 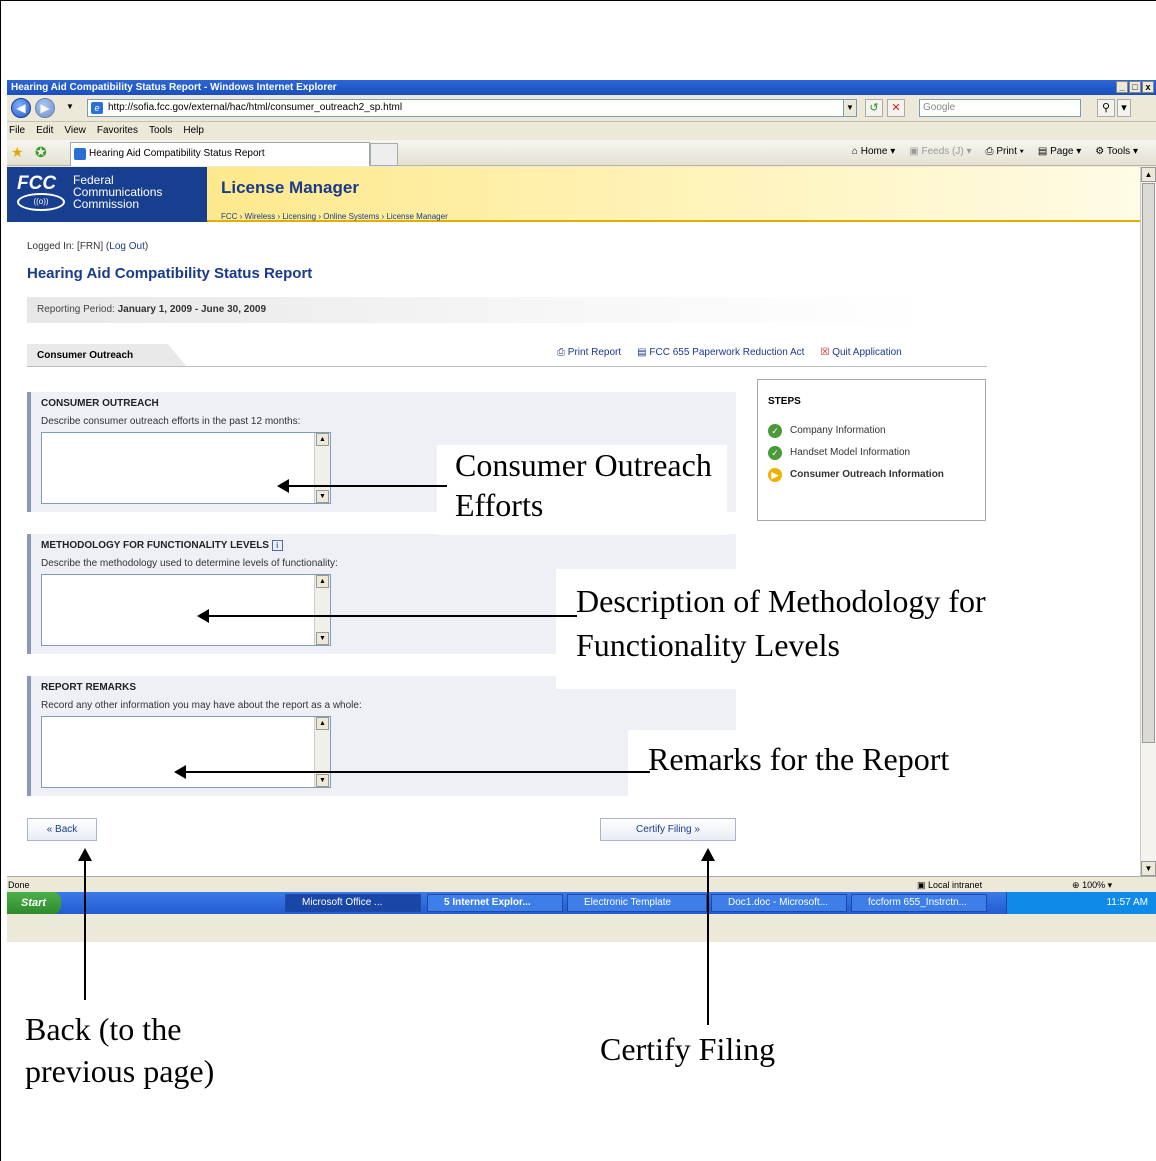 I want to click on menu-tools: Tools, so click(x=160, y=131).